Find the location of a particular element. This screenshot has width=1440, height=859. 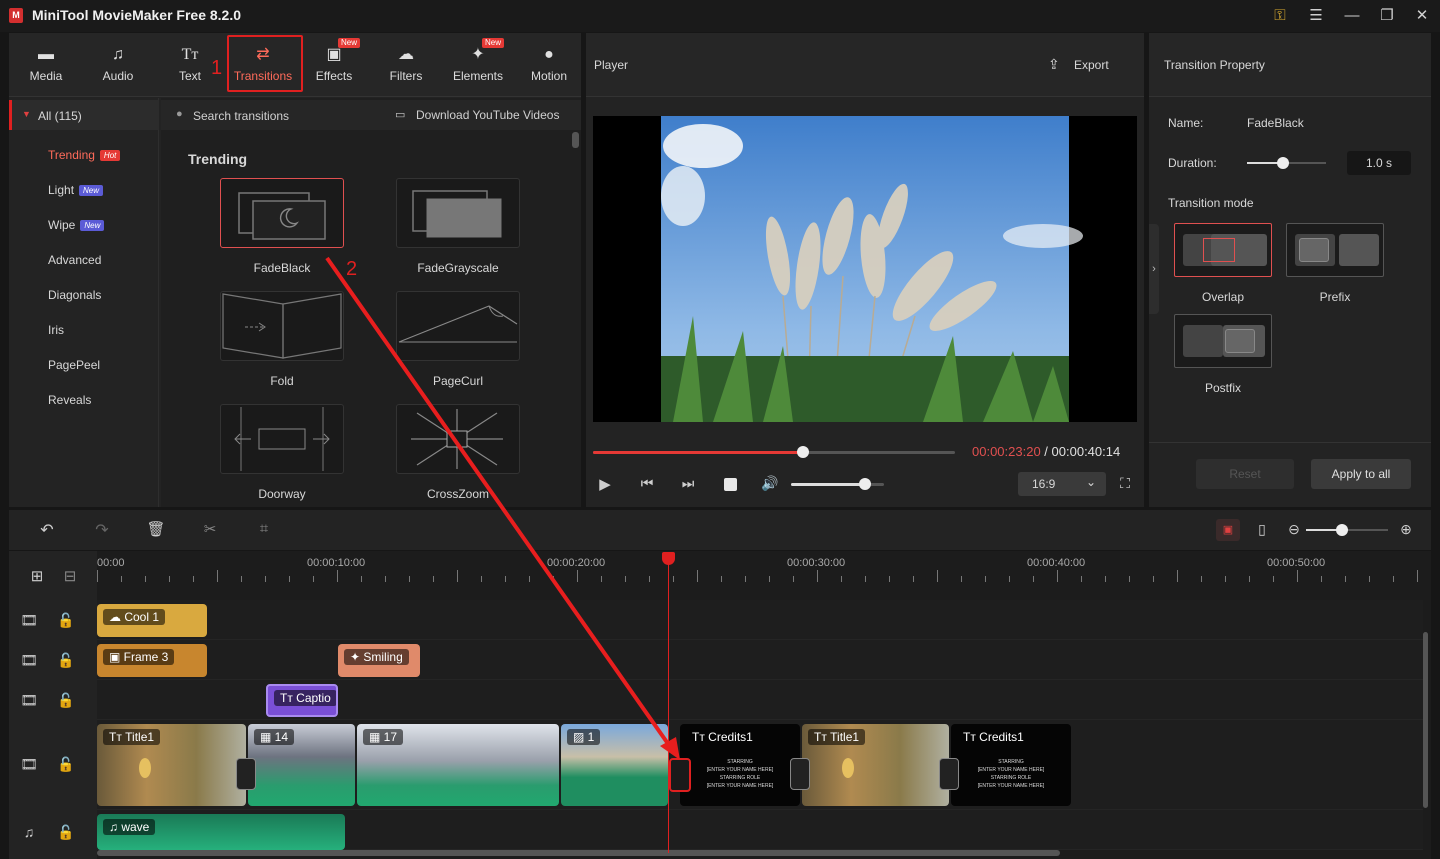

chevron-down-icon: ⌄ is located at coordinates (1091, 482).